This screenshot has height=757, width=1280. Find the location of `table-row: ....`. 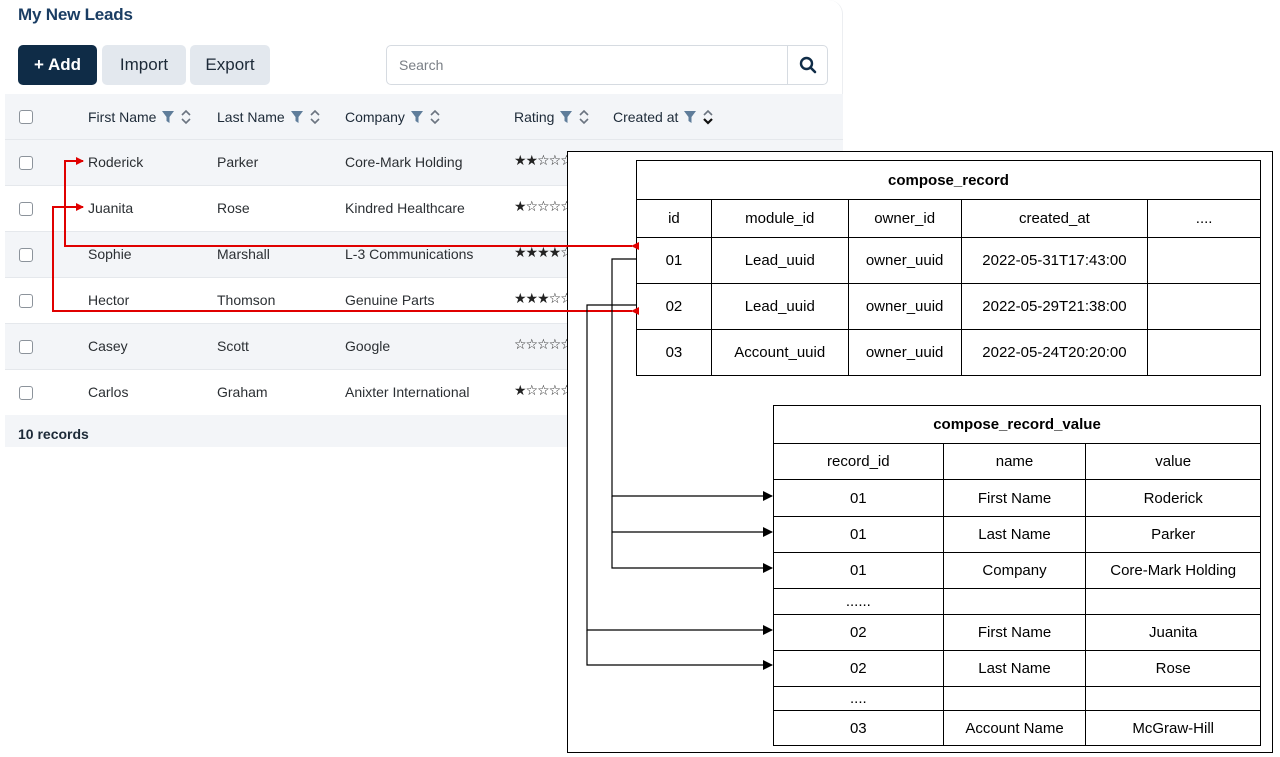

table-row: .... is located at coordinates (1017, 698).